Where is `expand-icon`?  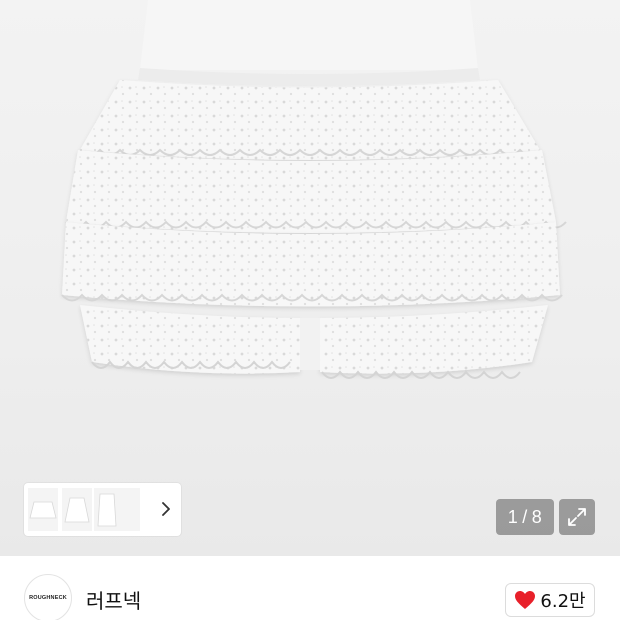 expand-icon is located at coordinates (577, 517).